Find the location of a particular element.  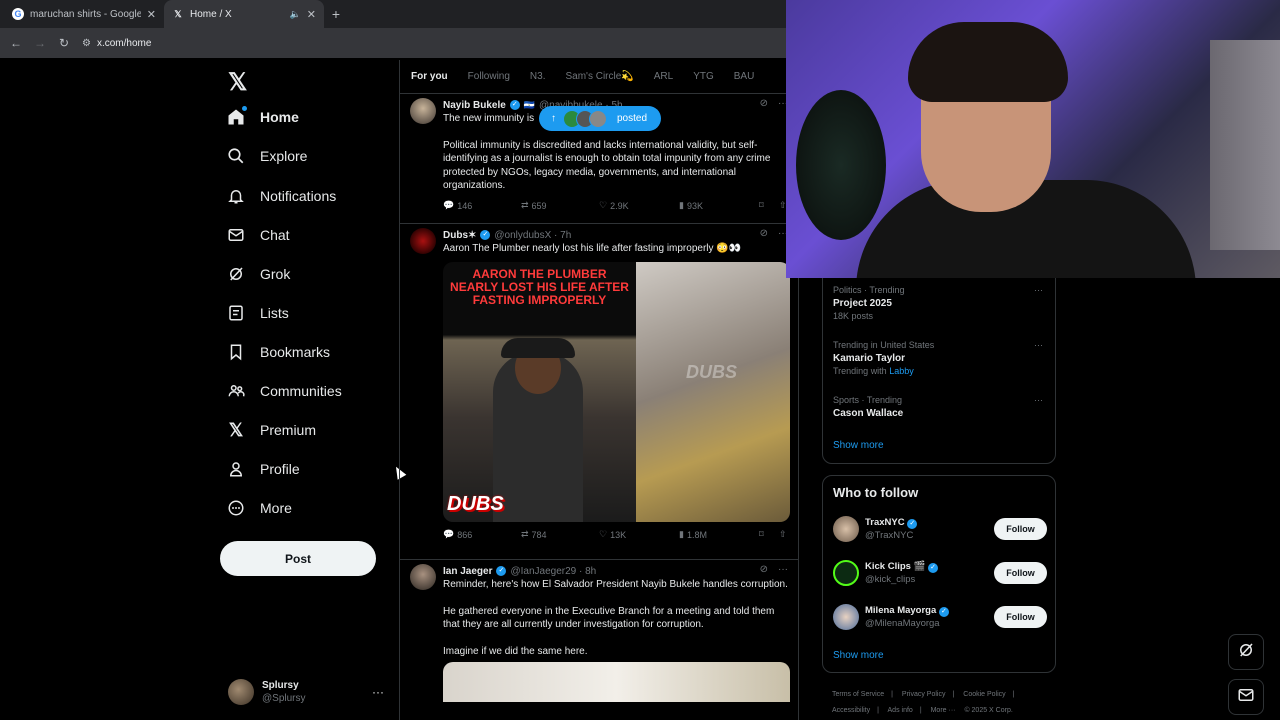

footer-link: More ··· is located at coordinates (943, 710).